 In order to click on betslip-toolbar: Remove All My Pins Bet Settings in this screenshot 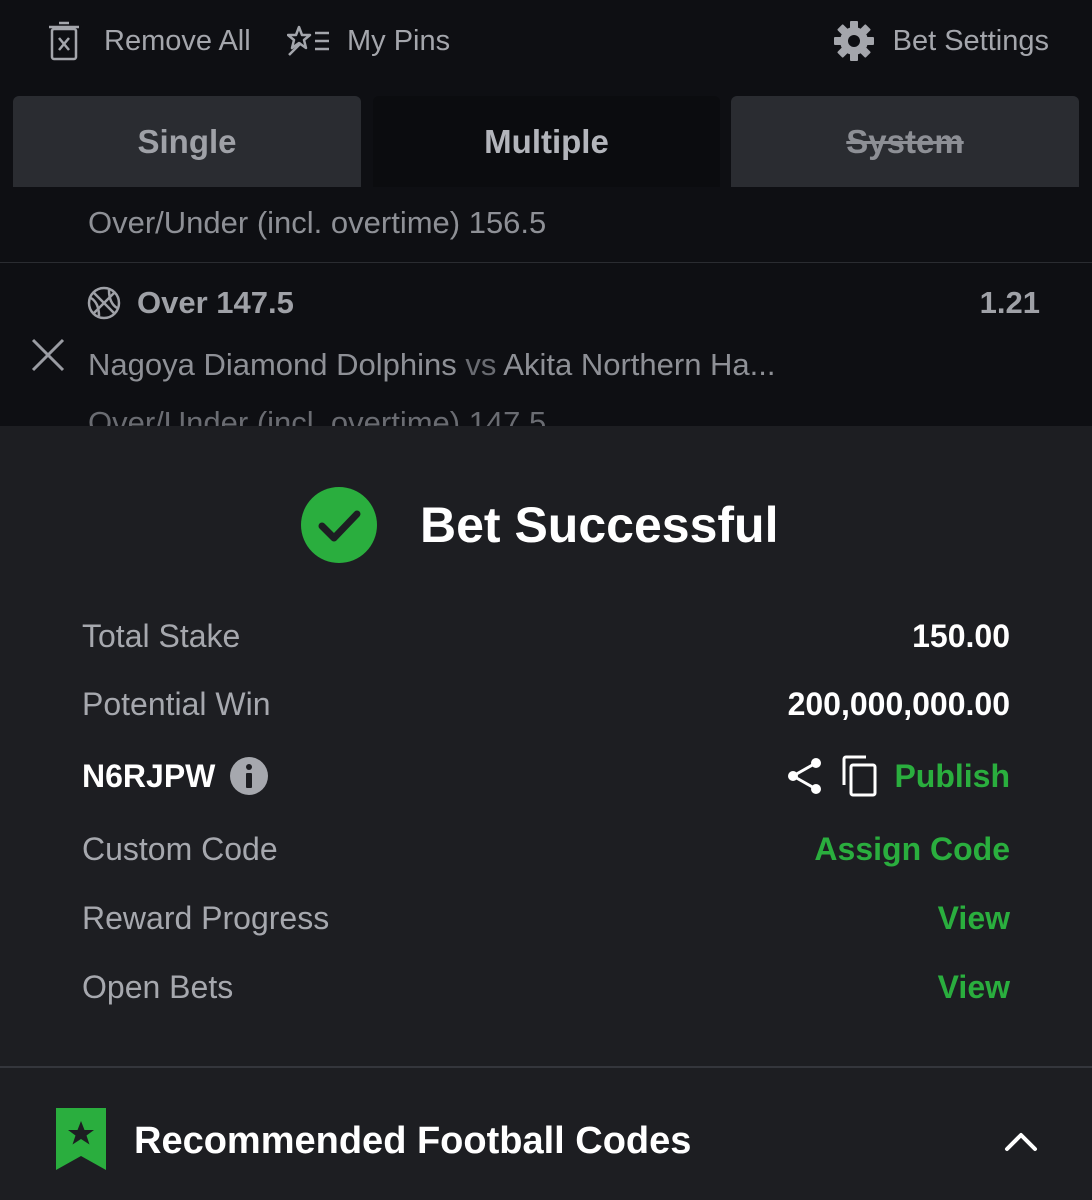, I will do `click(546, 42)`.